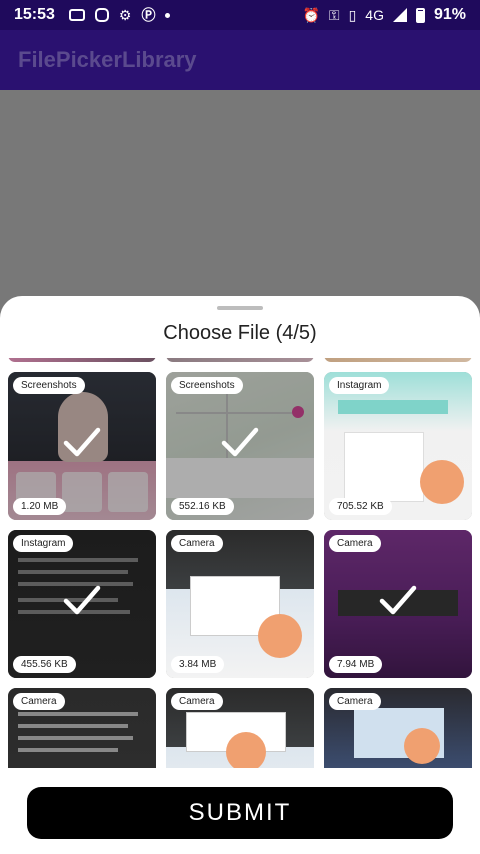  I want to click on sheet-title: Choose File (4/5), so click(240, 333).